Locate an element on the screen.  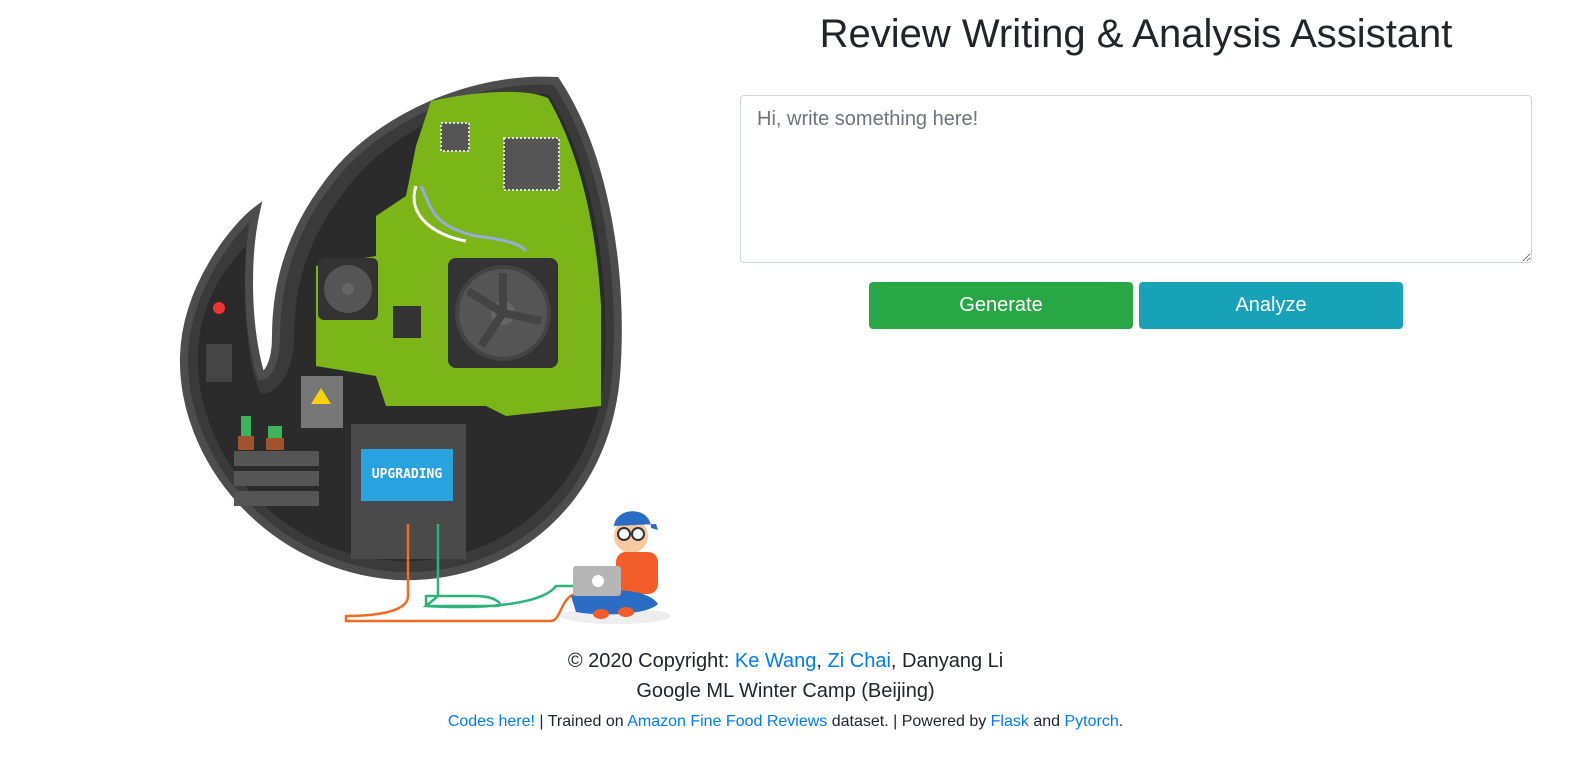
upgrading-text: UPGRADING is located at coordinates (407, 474).